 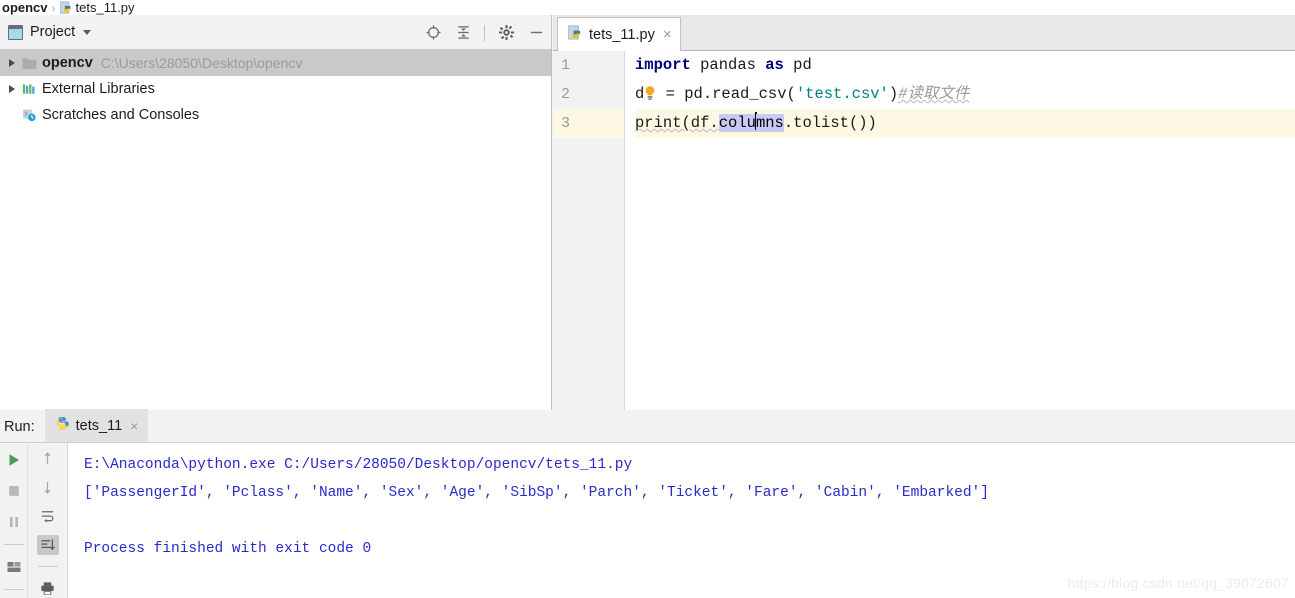 I want to click on module-alias: pd, so click(x=797, y=65).